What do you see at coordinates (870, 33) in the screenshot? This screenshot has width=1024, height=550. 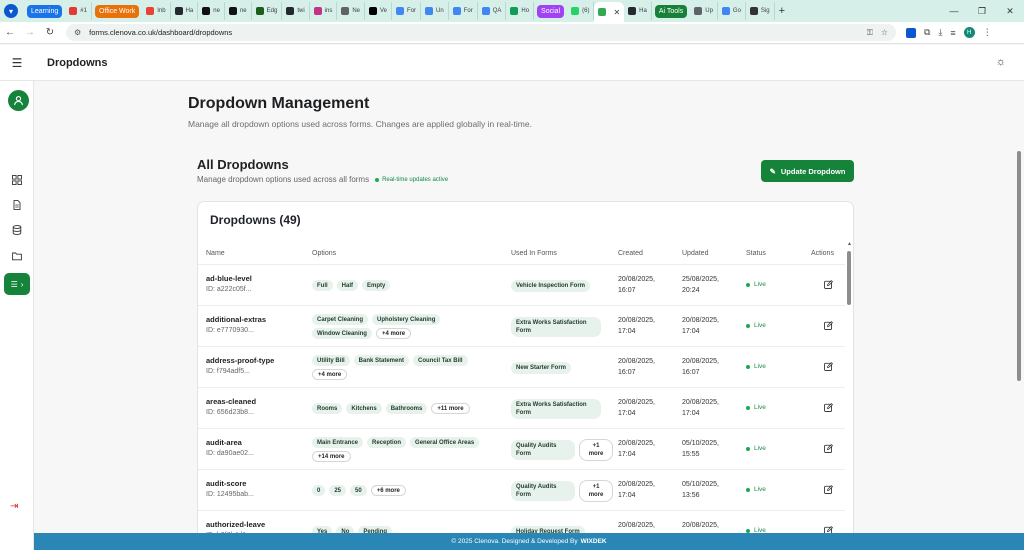 I see `key-icon: ⚿` at bounding box center [870, 33].